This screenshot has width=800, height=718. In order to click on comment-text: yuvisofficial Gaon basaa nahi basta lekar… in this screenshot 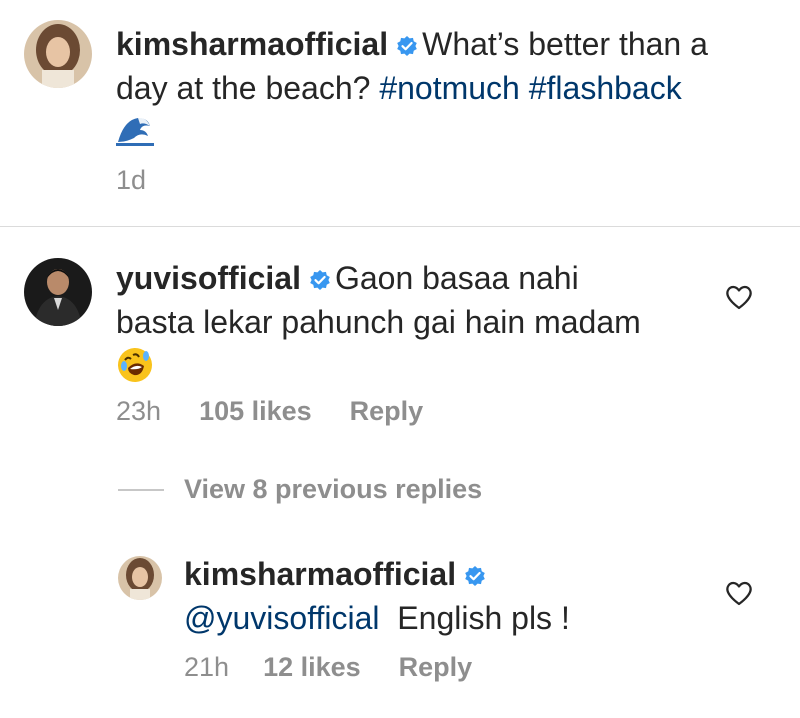, I will do `click(416, 300)`.